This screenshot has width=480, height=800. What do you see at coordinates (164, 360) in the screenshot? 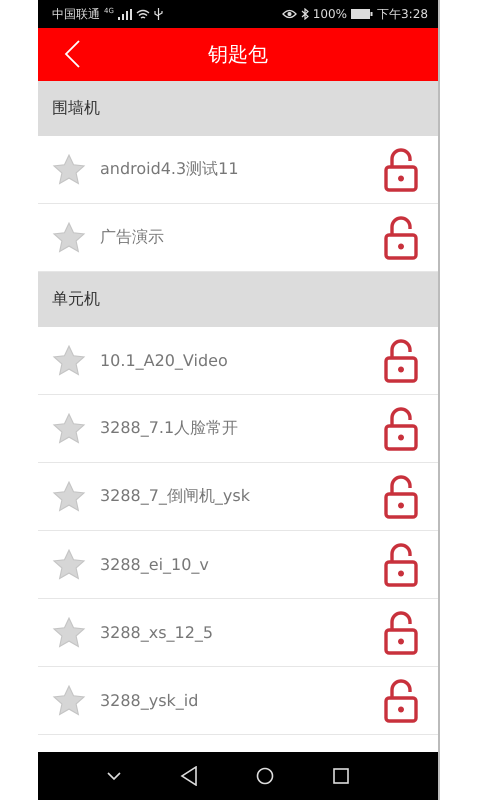
I see `device-name: 10.1_A20_Video` at bounding box center [164, 360].